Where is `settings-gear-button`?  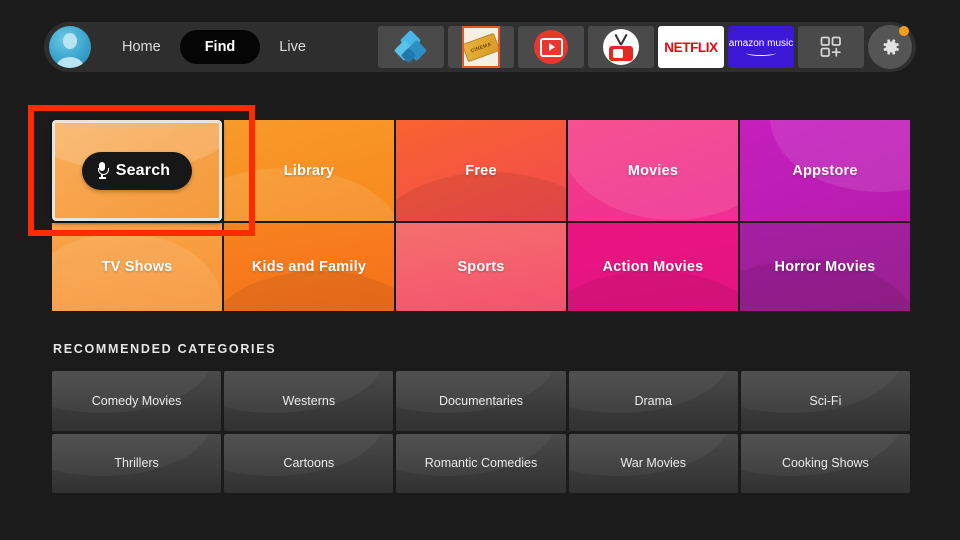
settings-gear-button is located at coordinates (890, 47).